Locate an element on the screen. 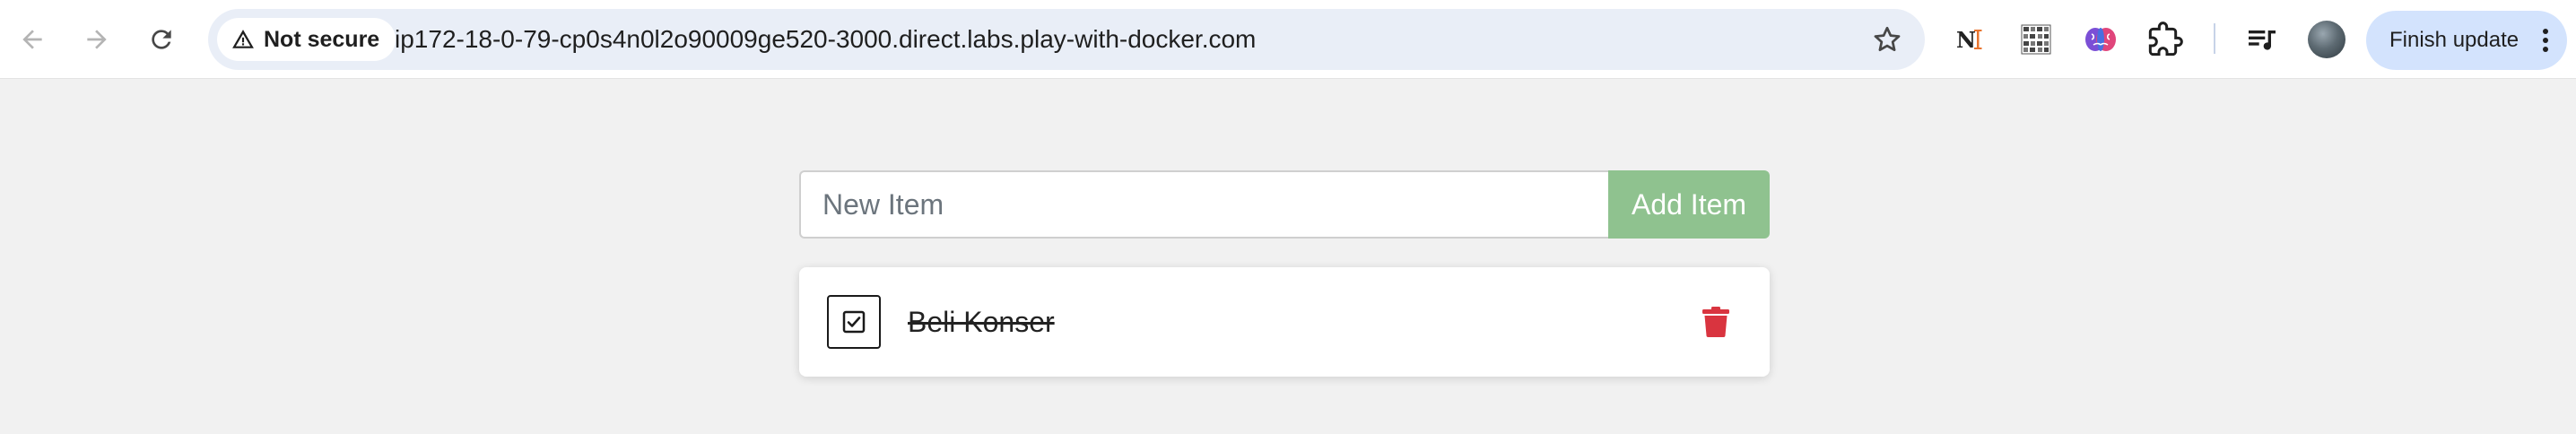 The image size is (2576, 434). checked-checkbox-icon is located at coordinates (854, 322).